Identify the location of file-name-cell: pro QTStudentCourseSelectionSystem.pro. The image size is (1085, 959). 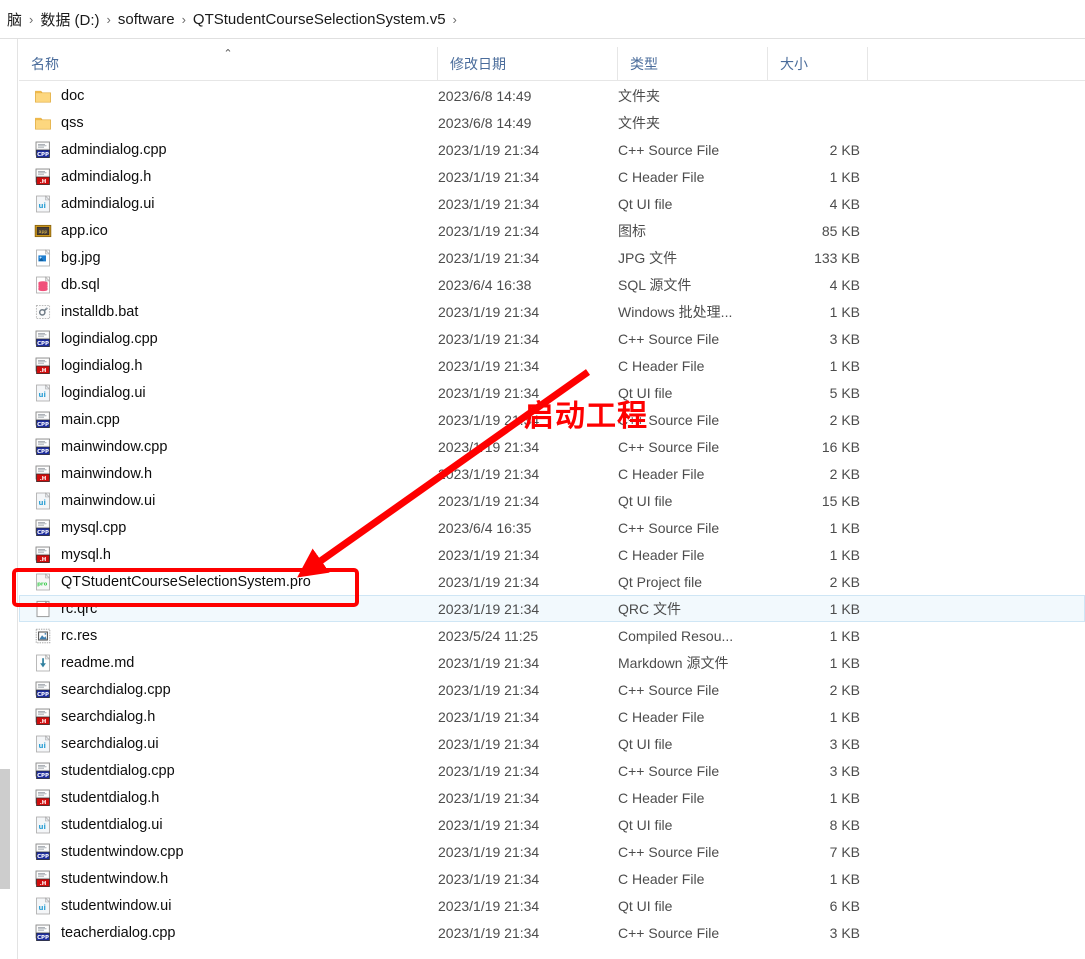
(229, 581).